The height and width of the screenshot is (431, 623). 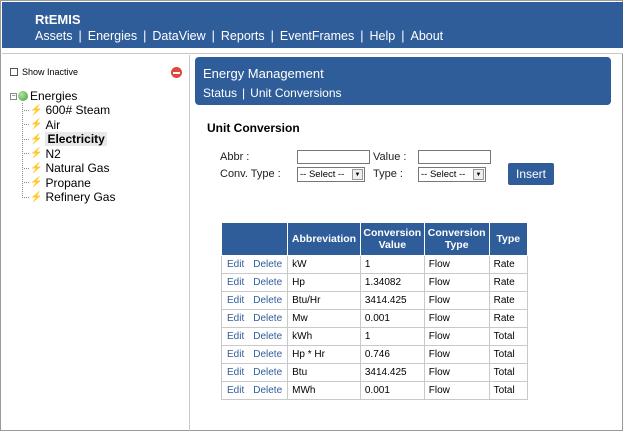 What do you see at coordinates (324, 282) in the screenshot?
I see `abbreviation-cell: Hp` at bounding box center [324, 282].